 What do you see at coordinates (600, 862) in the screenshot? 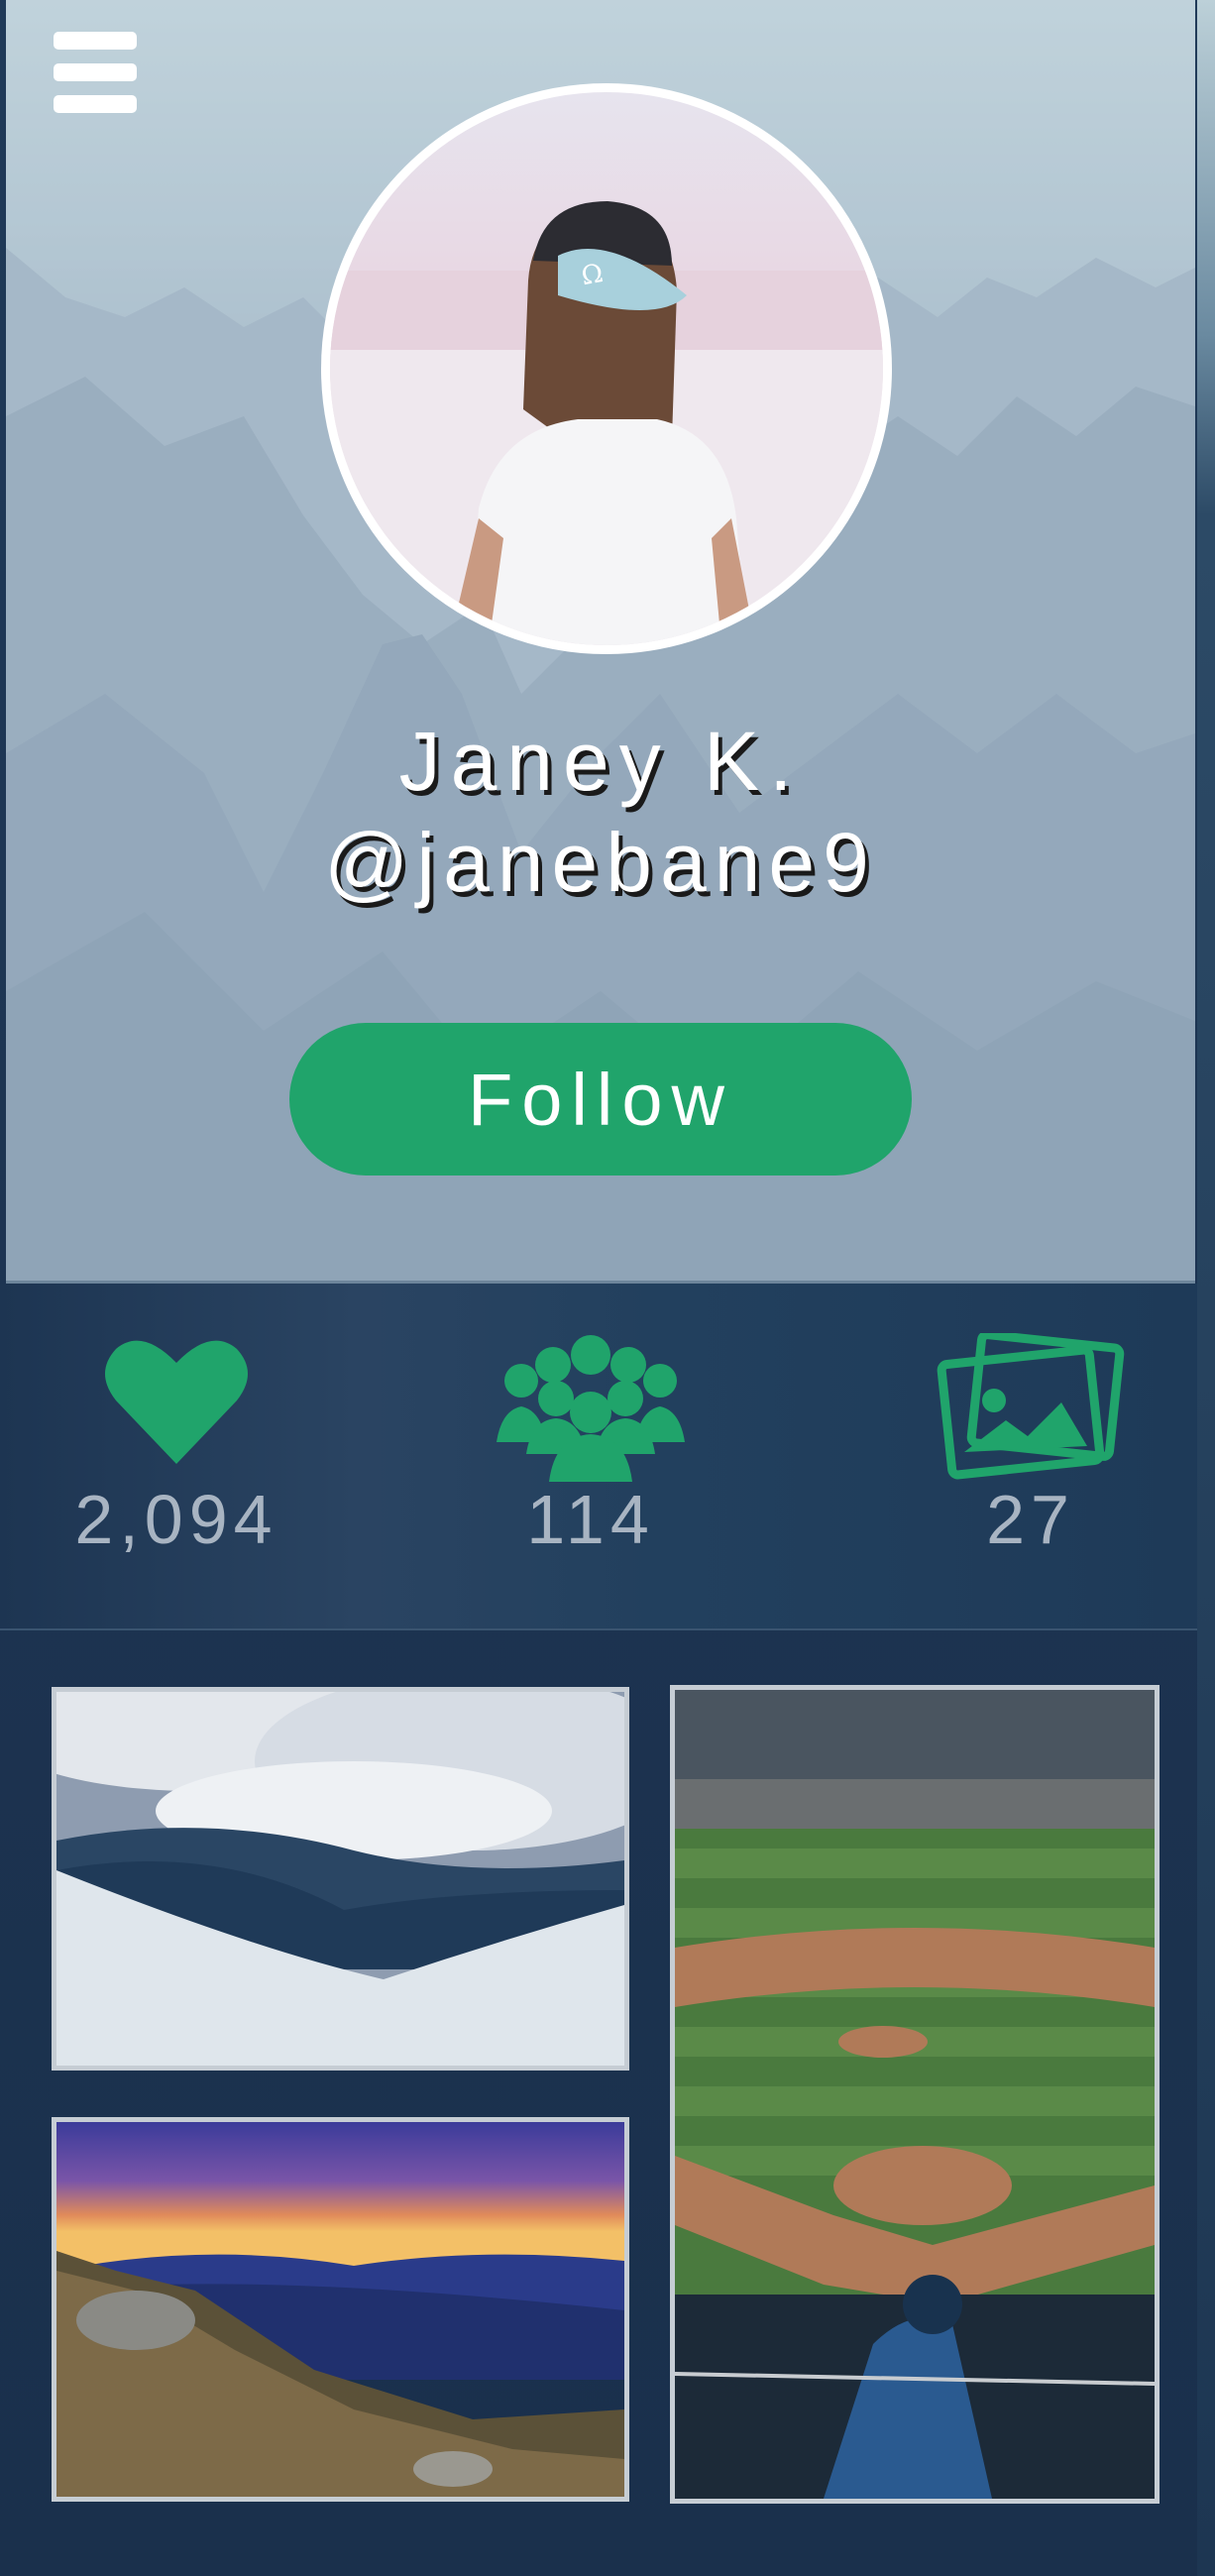
I see `profile-handle: @janebane9` at bounding box center [600, 862].